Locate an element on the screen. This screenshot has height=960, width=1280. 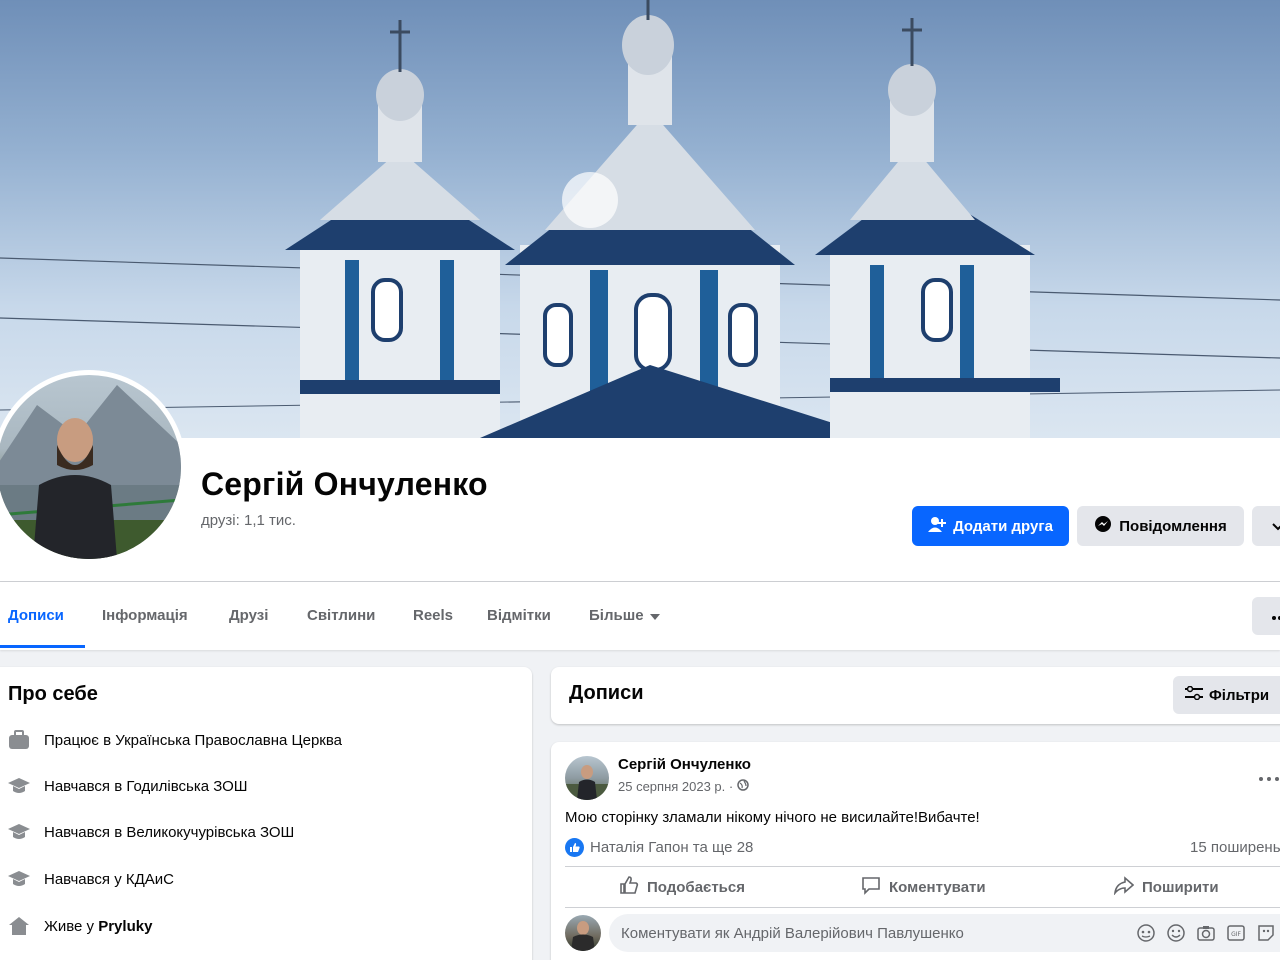
message-button: Повідомлення is located at coordinates (1160, 526).